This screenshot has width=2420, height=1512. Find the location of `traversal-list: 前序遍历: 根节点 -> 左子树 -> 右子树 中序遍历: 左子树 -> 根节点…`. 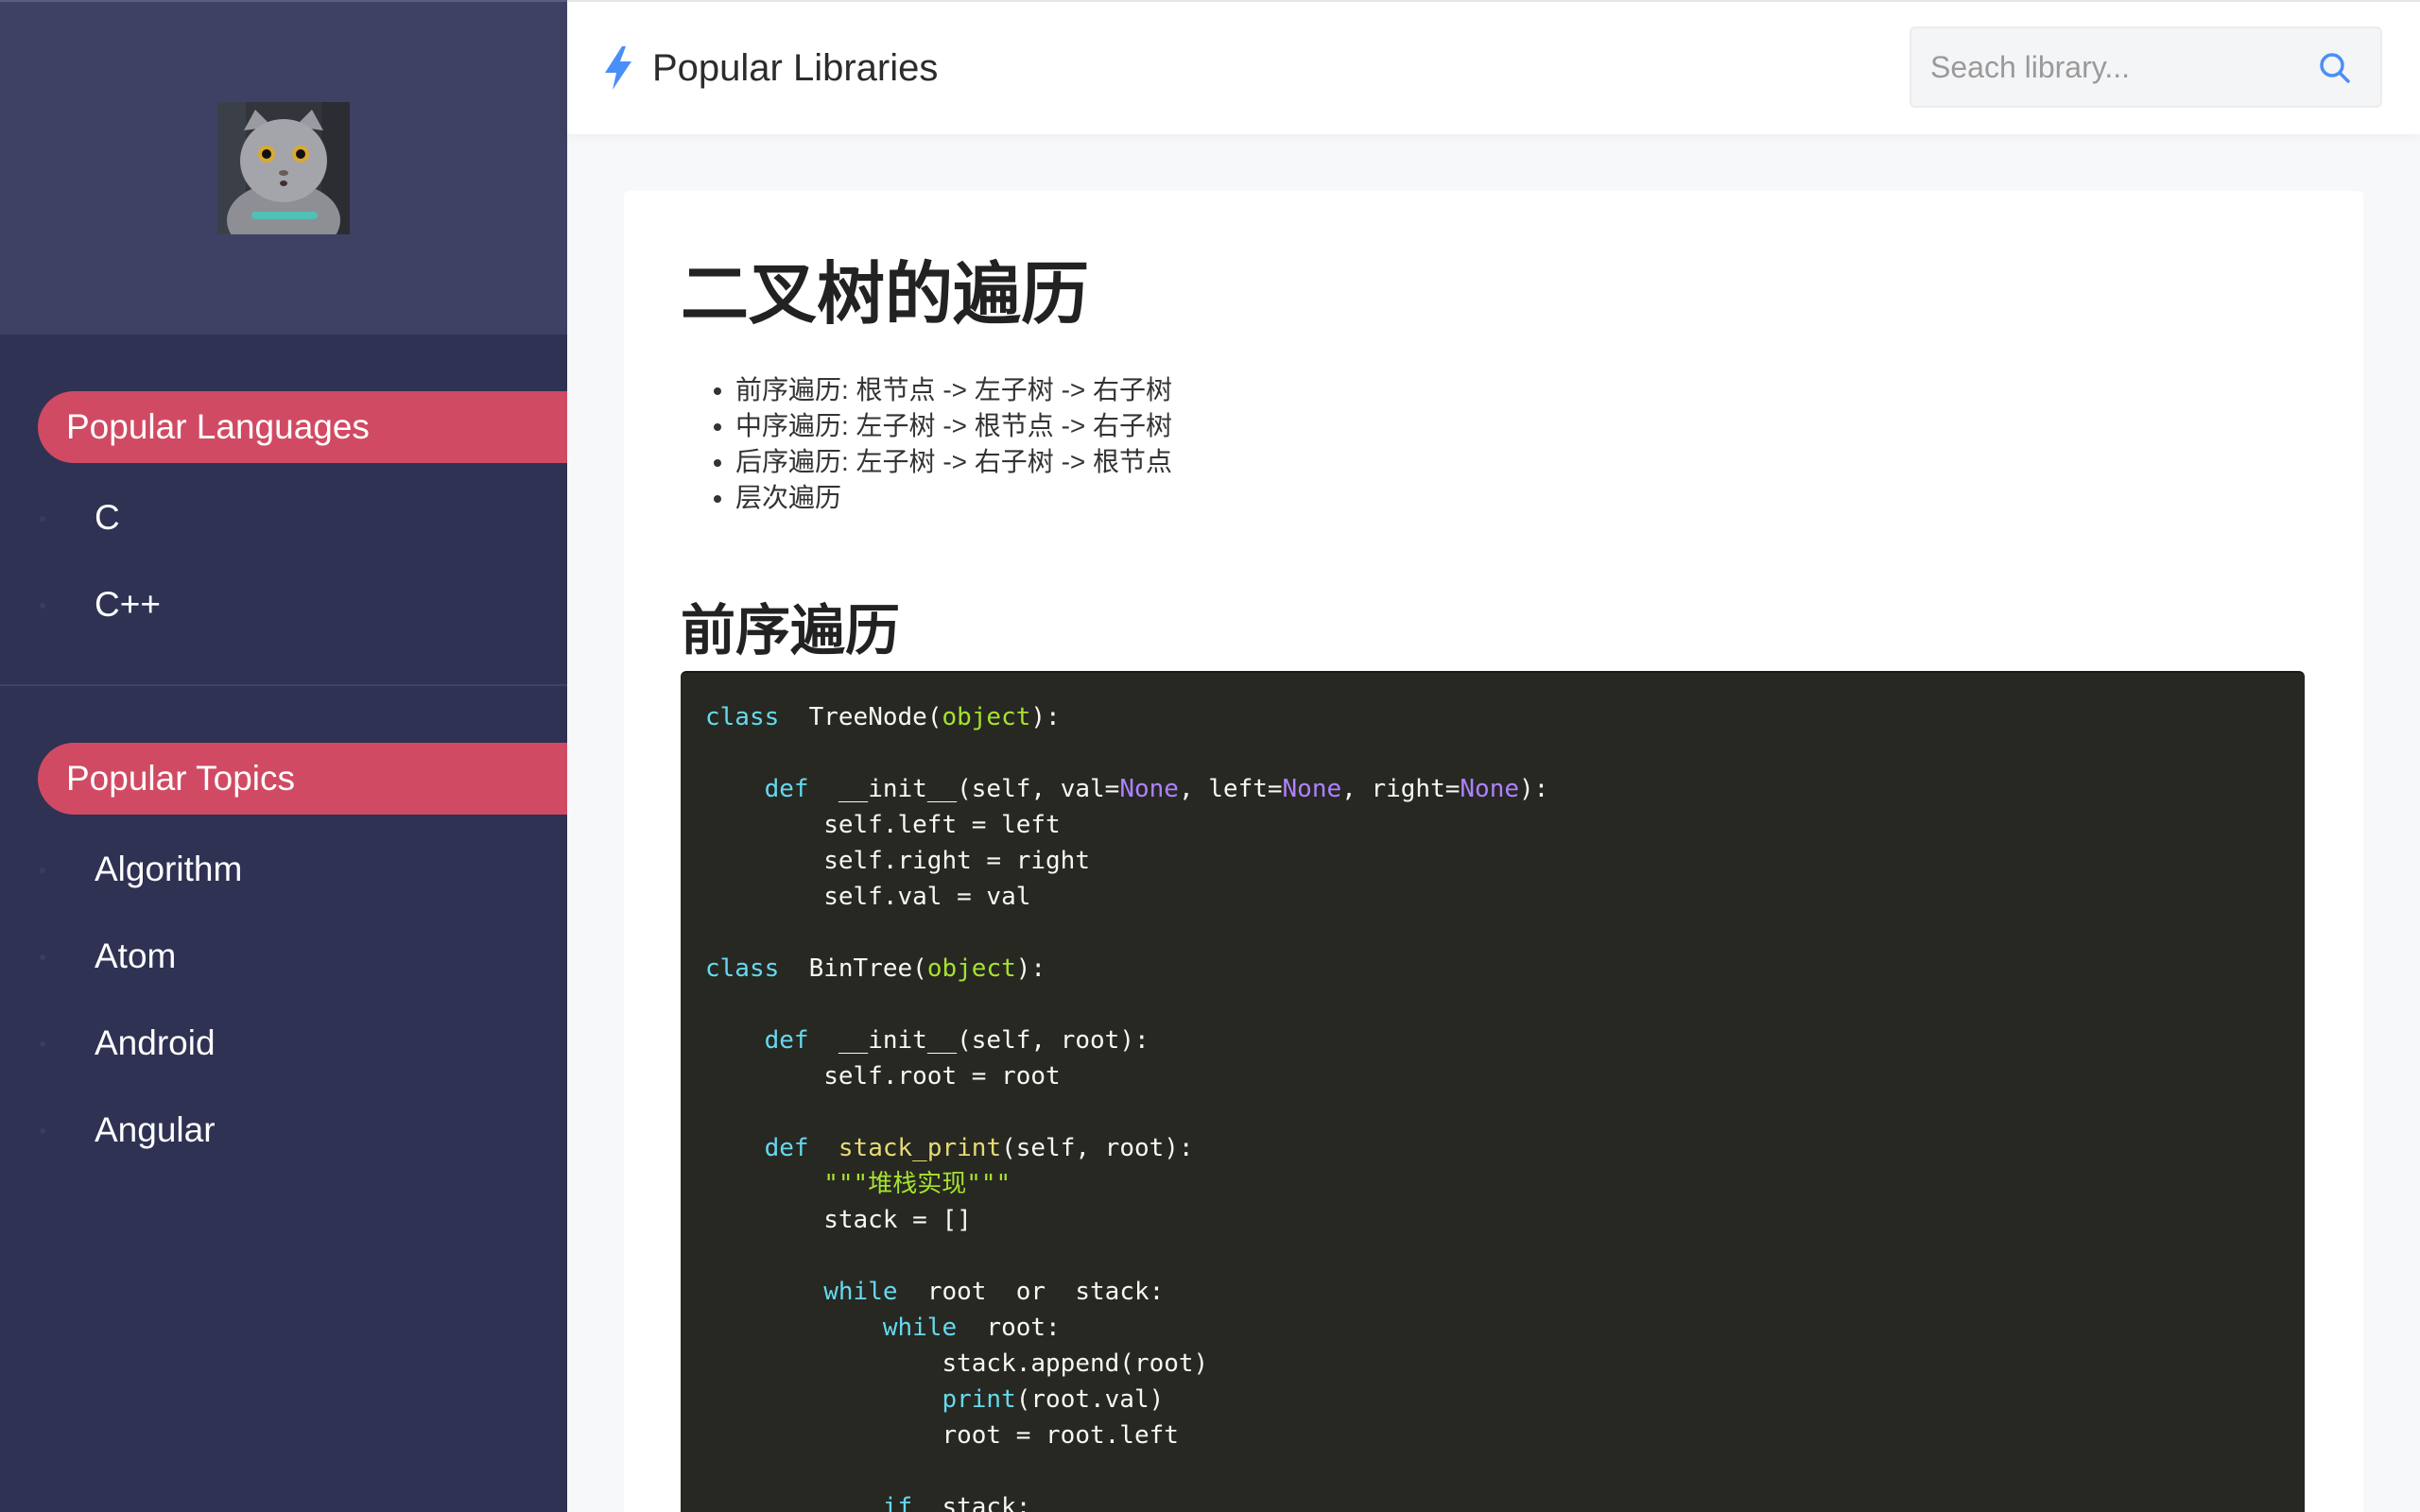

traversal-list: 前序遍历: 根节点 -> 左子树 -> 右子树 中序遍历: 左子树 -> 根节点… is located at coordinates (953, 444).